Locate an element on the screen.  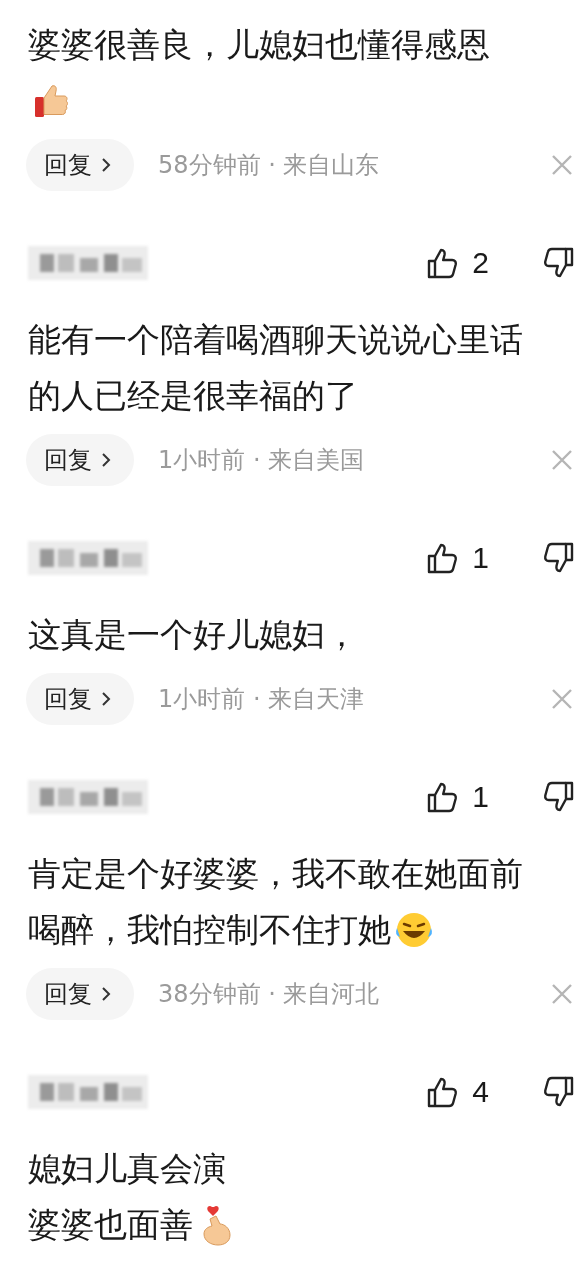
comment-text-line: 婆婆也面善 is located at coordinates (110, 1225).